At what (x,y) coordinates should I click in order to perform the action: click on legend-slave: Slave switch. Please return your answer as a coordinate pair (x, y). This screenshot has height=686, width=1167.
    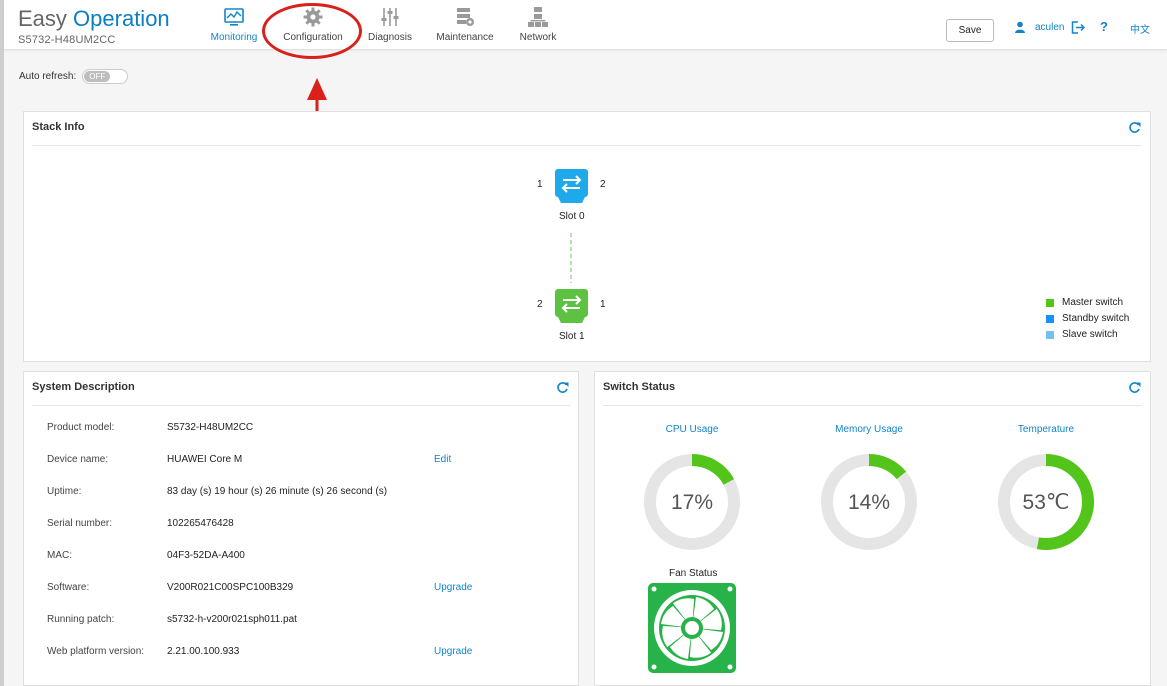
    Looking at the image, I should click on (1082, 334).